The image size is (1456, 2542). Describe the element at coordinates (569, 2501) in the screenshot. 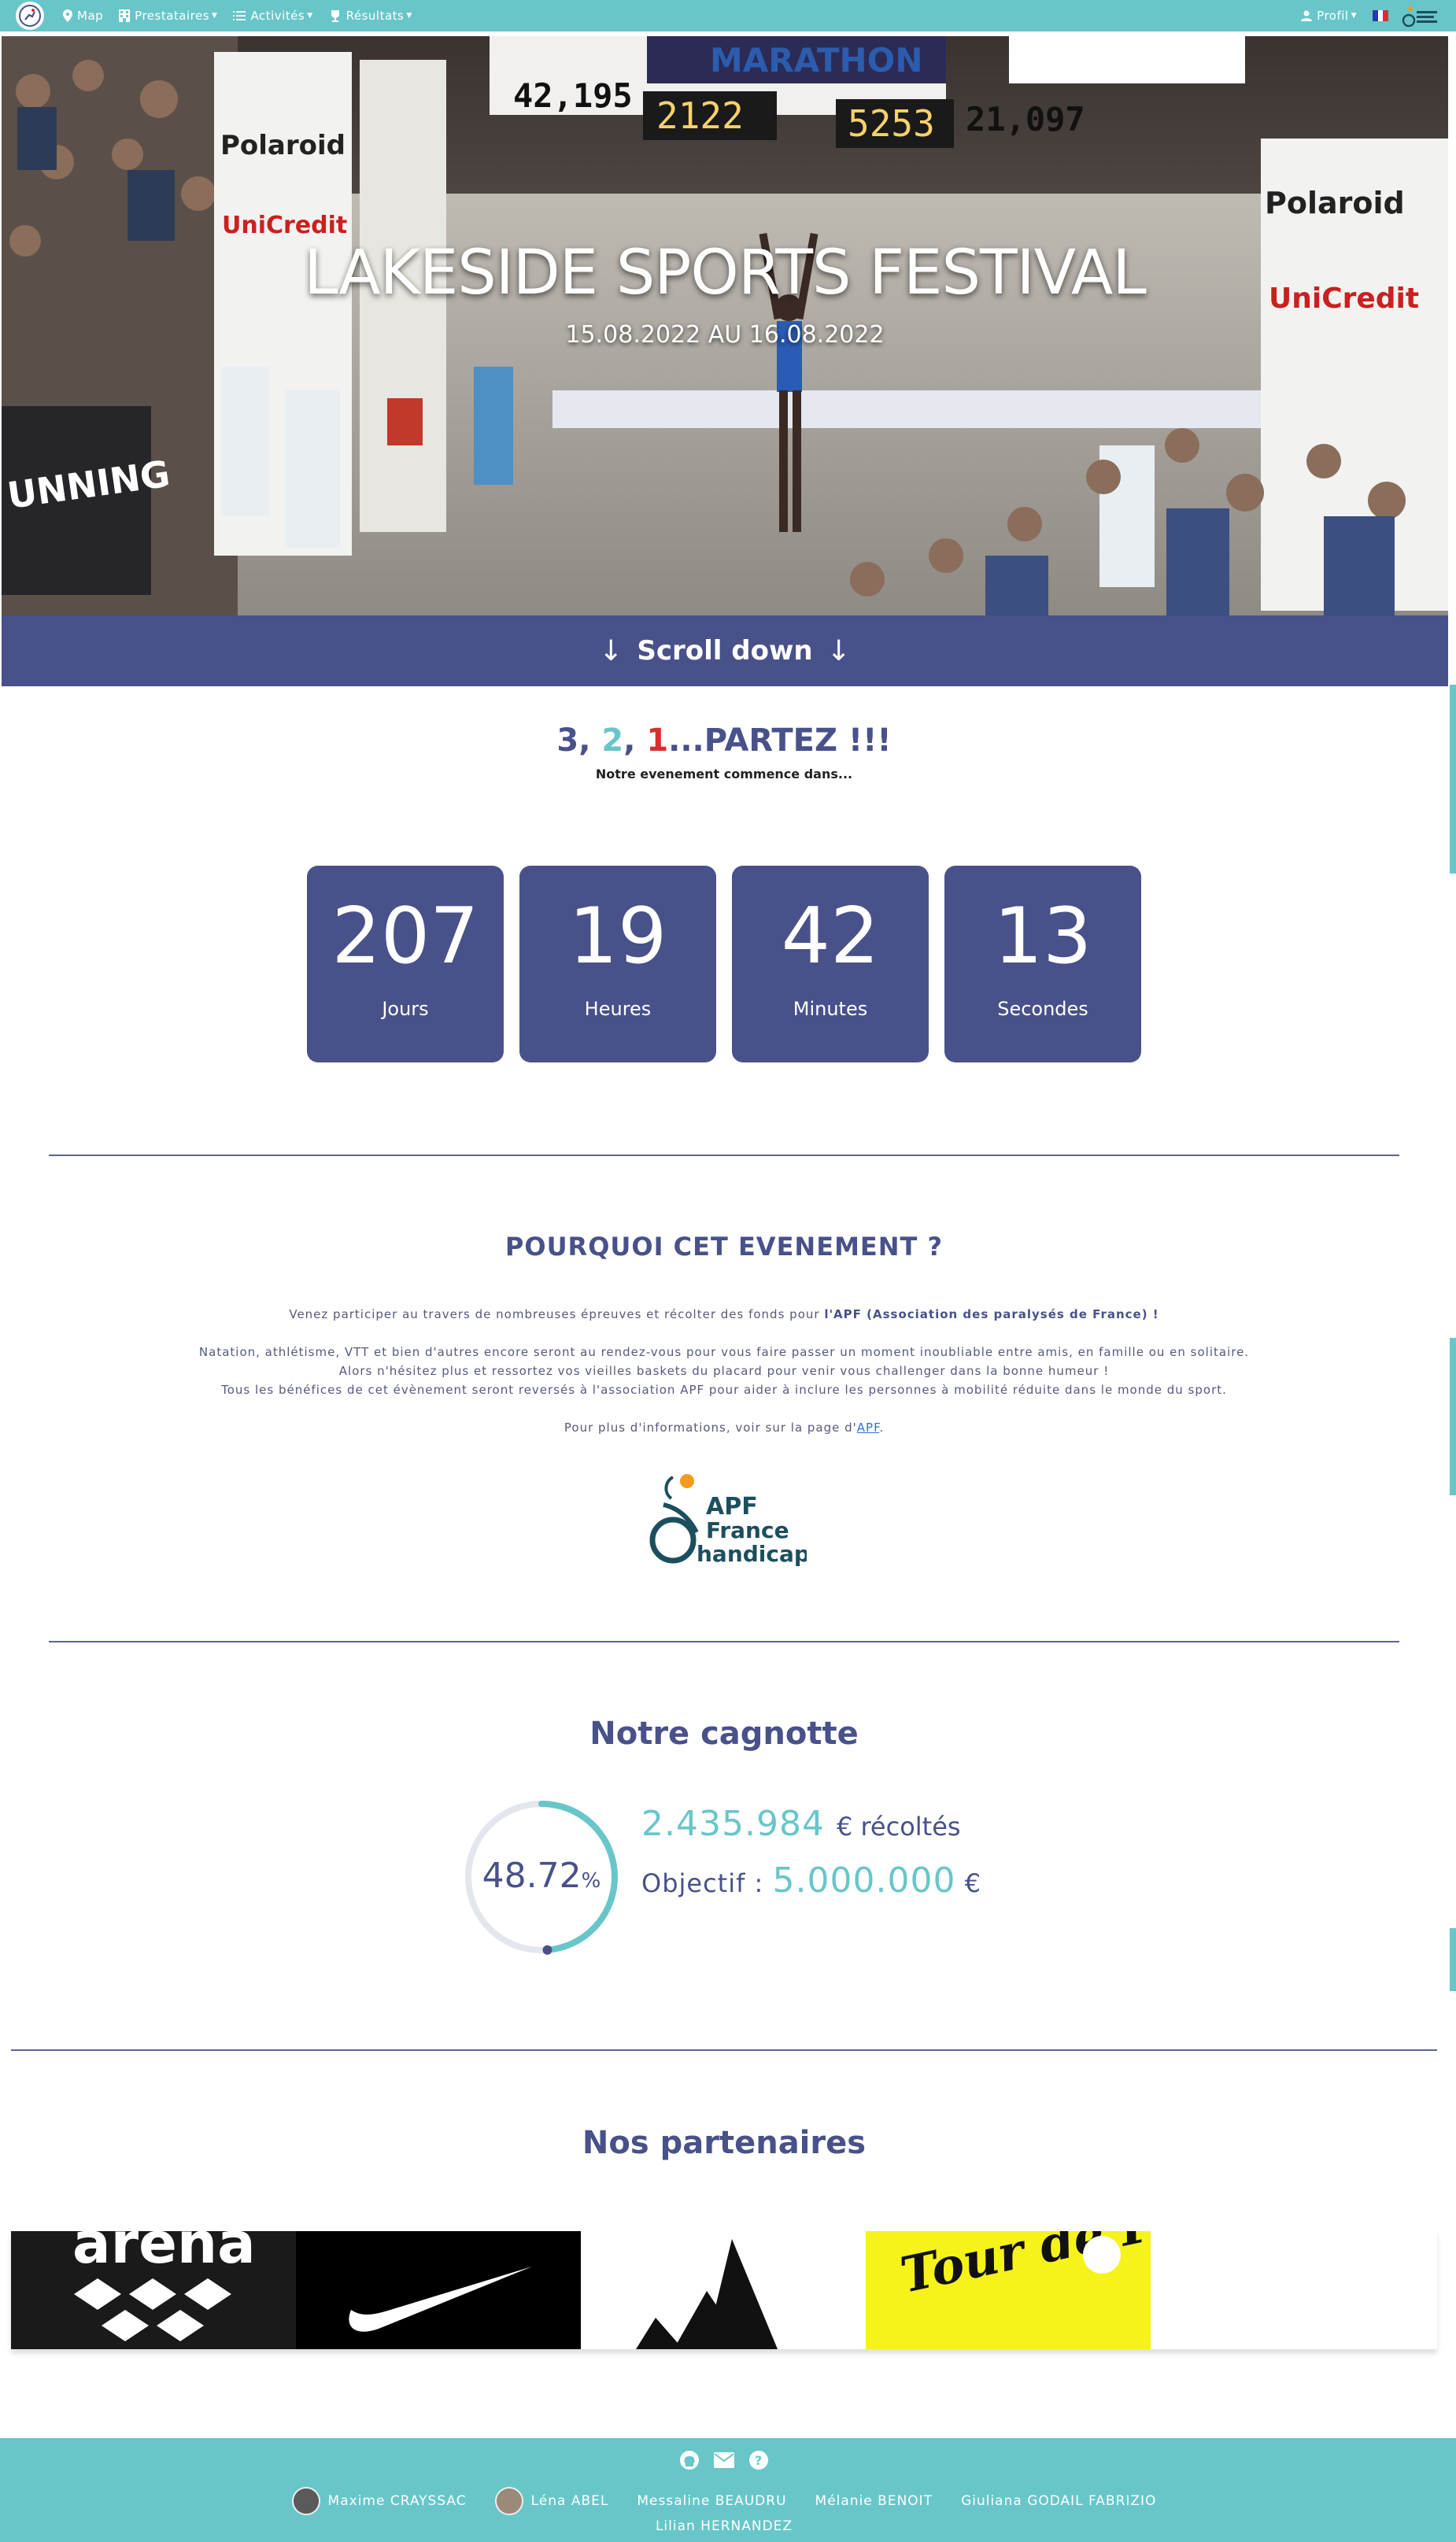

I see `author-name: Léna ABEL` at that location.